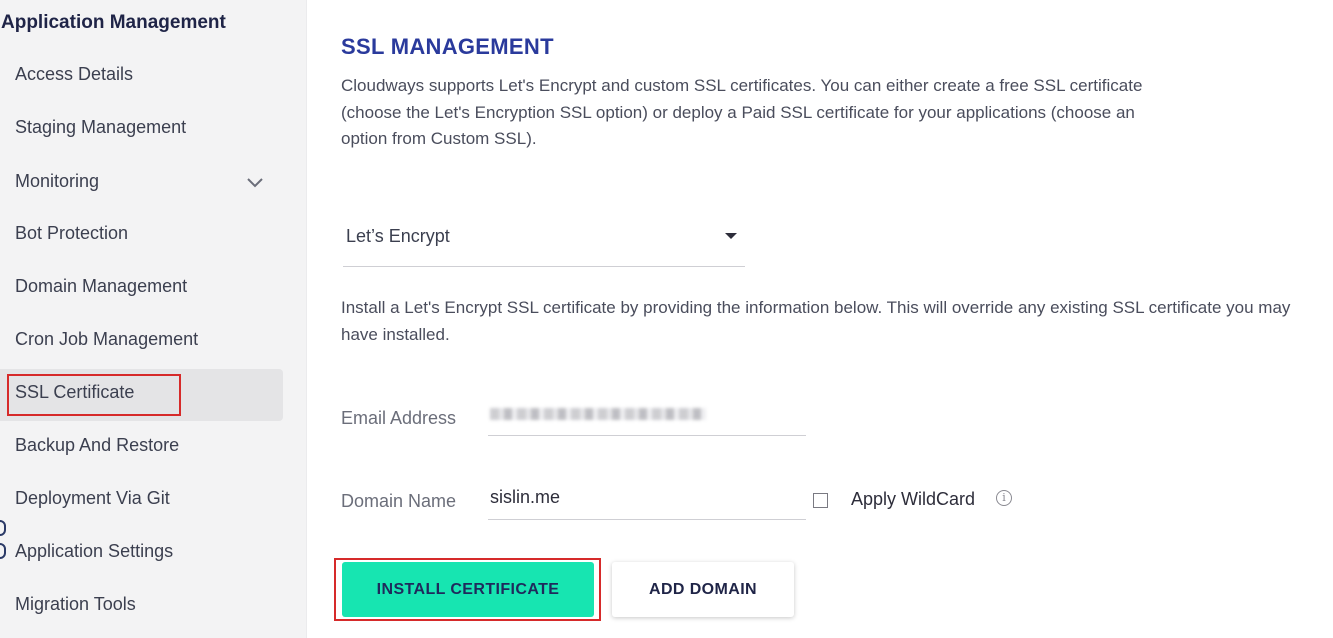 The width and height of the screenshot is (1333, 638). What do you see at coordinates (647, 499) in the screenshot?
I see `domain-name-field: sislin.me` at bounding box center [647, 499].